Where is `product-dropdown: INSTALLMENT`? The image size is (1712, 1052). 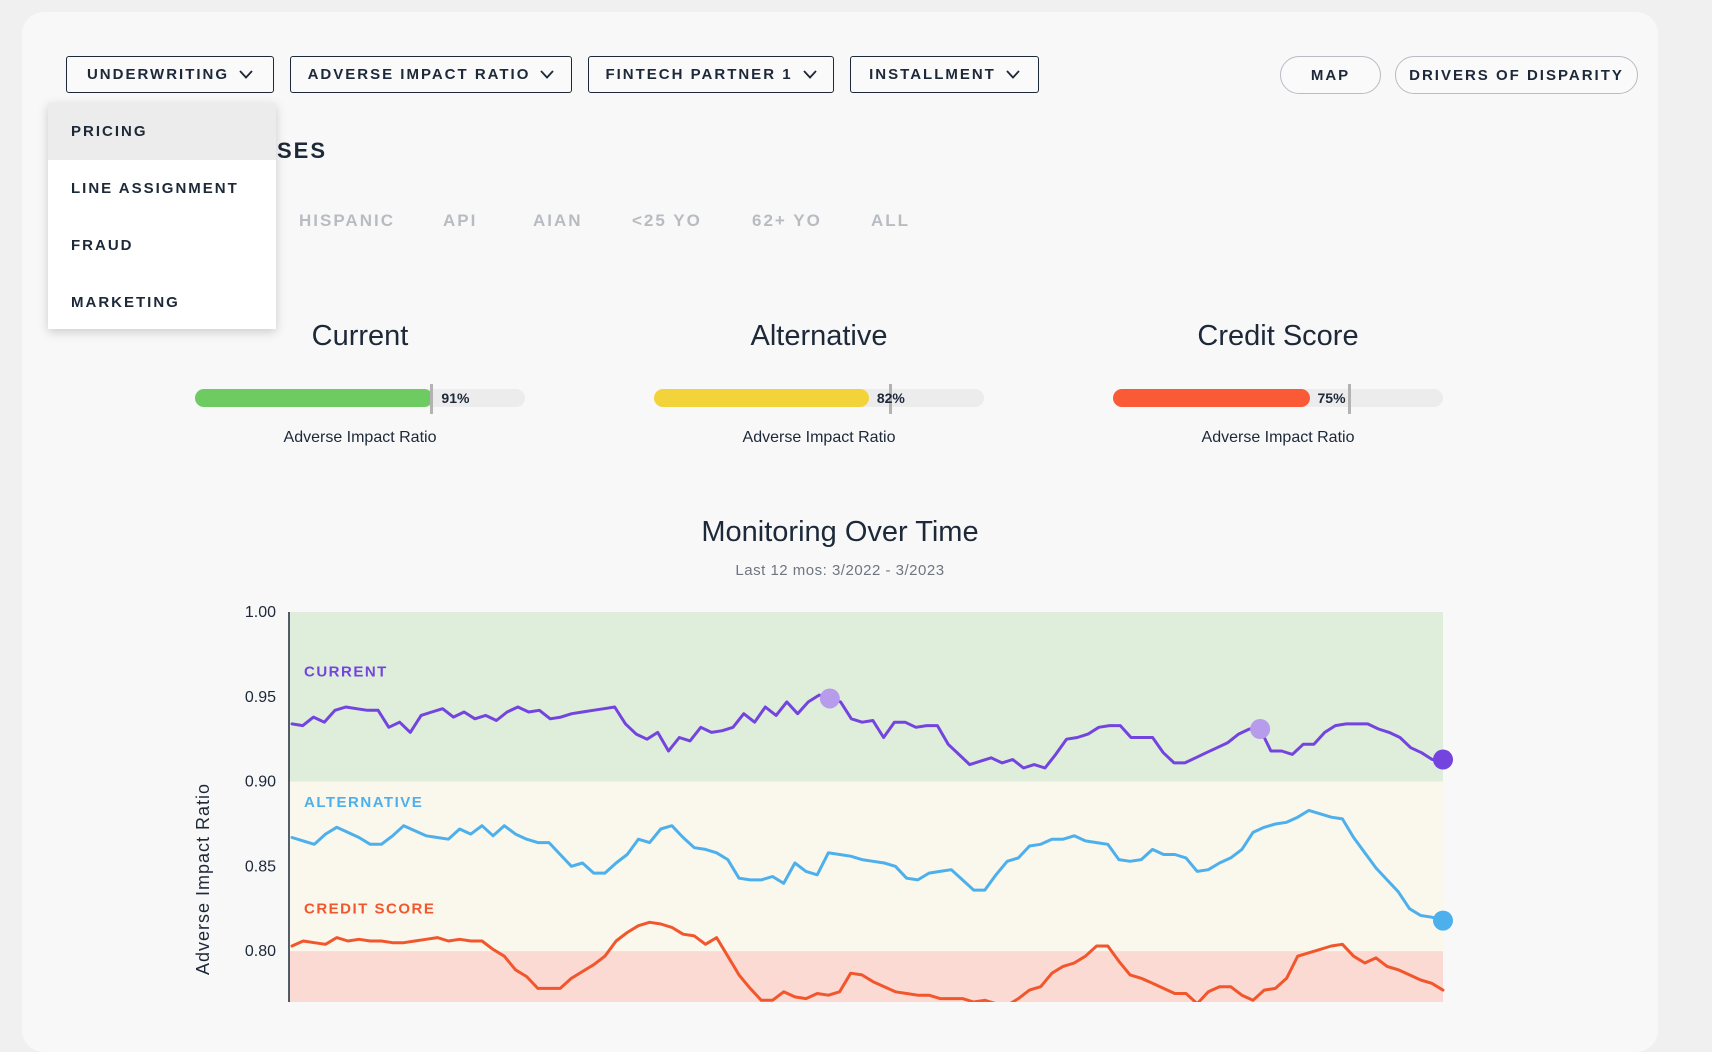
product-dropdown: INSTALLMENT is located at coordinates (944, 74).